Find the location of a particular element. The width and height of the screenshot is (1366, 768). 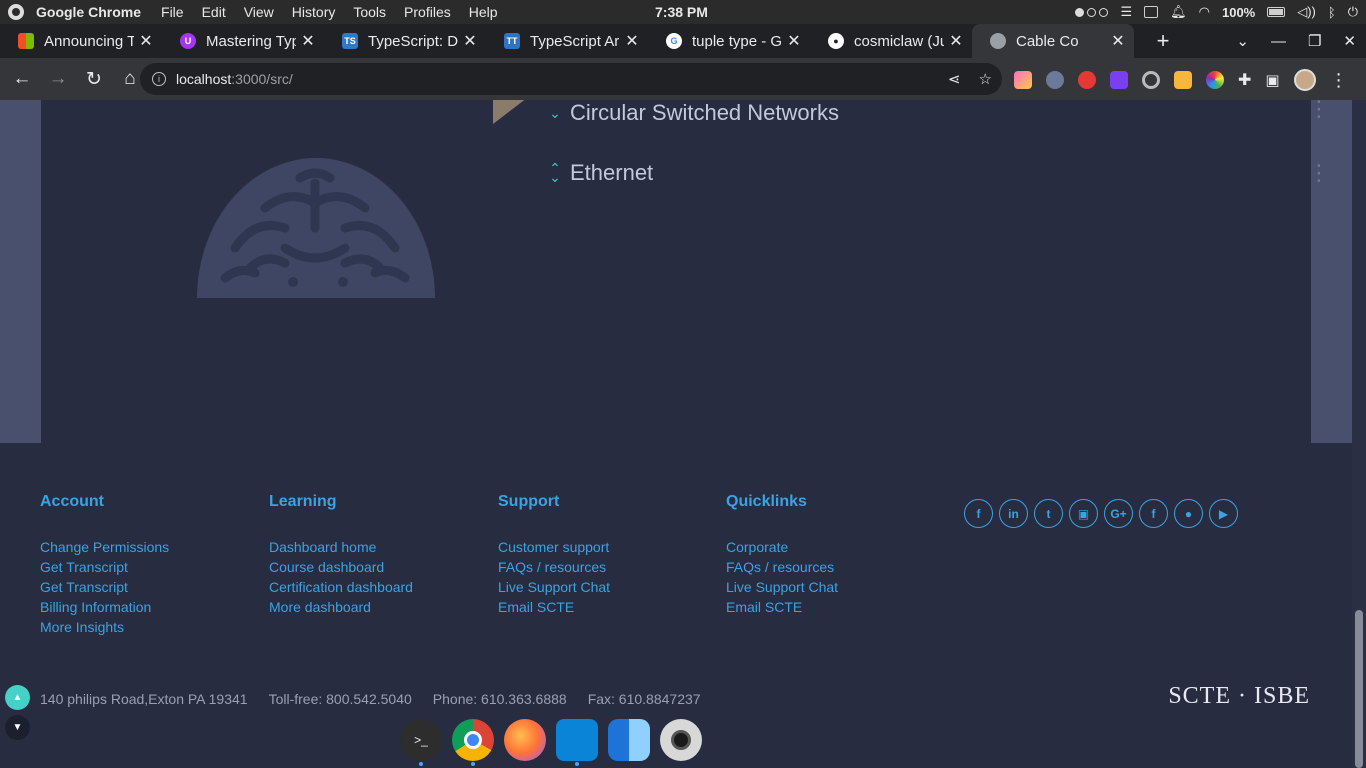

extension-v-icon is located at coordinates (1119, 80).